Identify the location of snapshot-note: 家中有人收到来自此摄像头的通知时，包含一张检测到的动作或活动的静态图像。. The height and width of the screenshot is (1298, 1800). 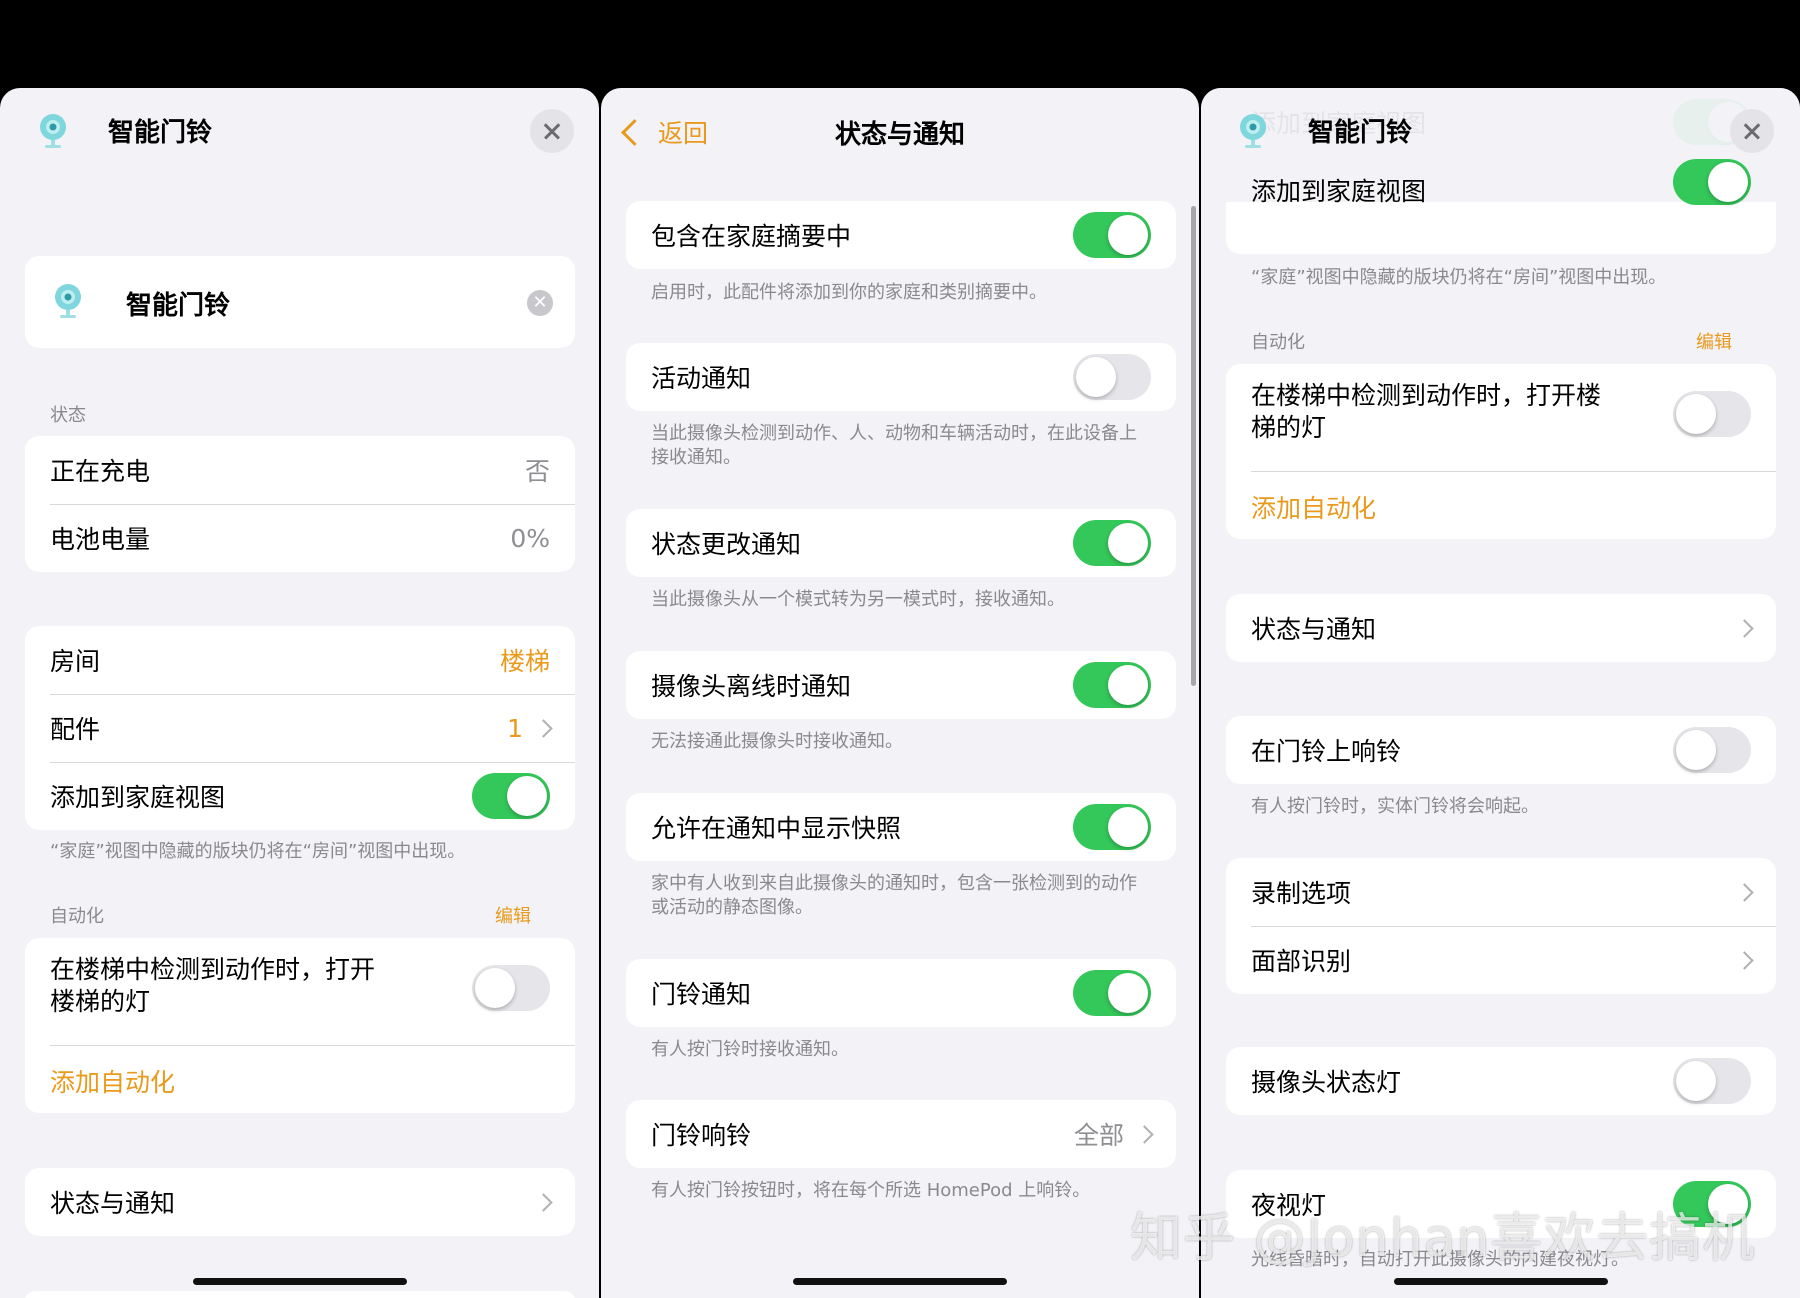
(894, 895).